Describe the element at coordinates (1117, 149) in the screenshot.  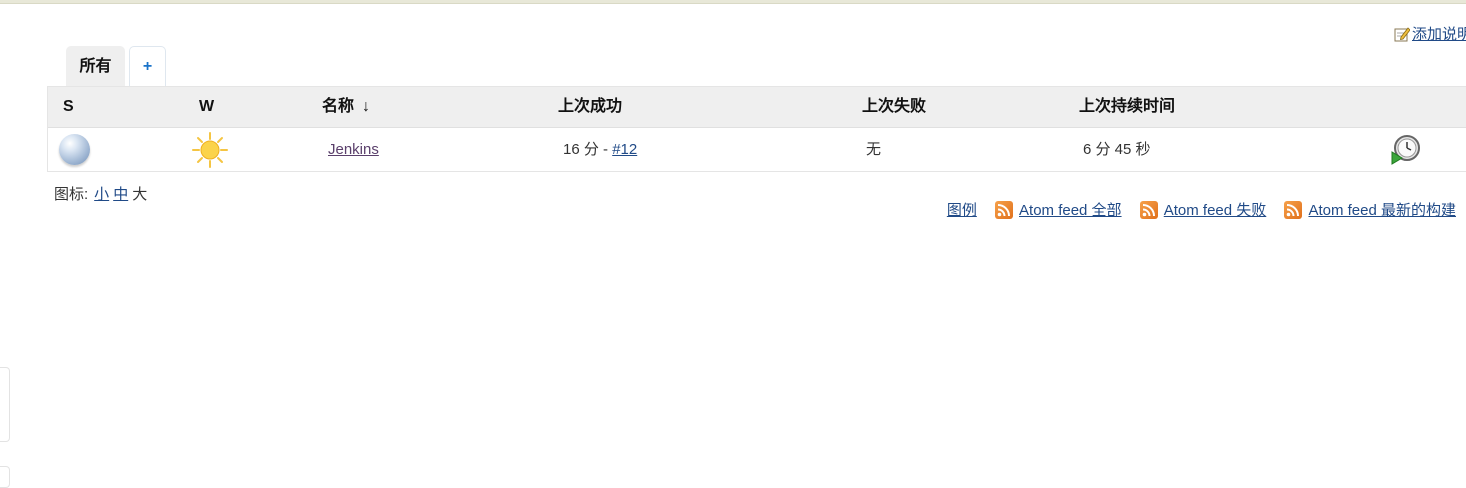
I see `last-duration-cell: 6 分 45 秒` at that location.